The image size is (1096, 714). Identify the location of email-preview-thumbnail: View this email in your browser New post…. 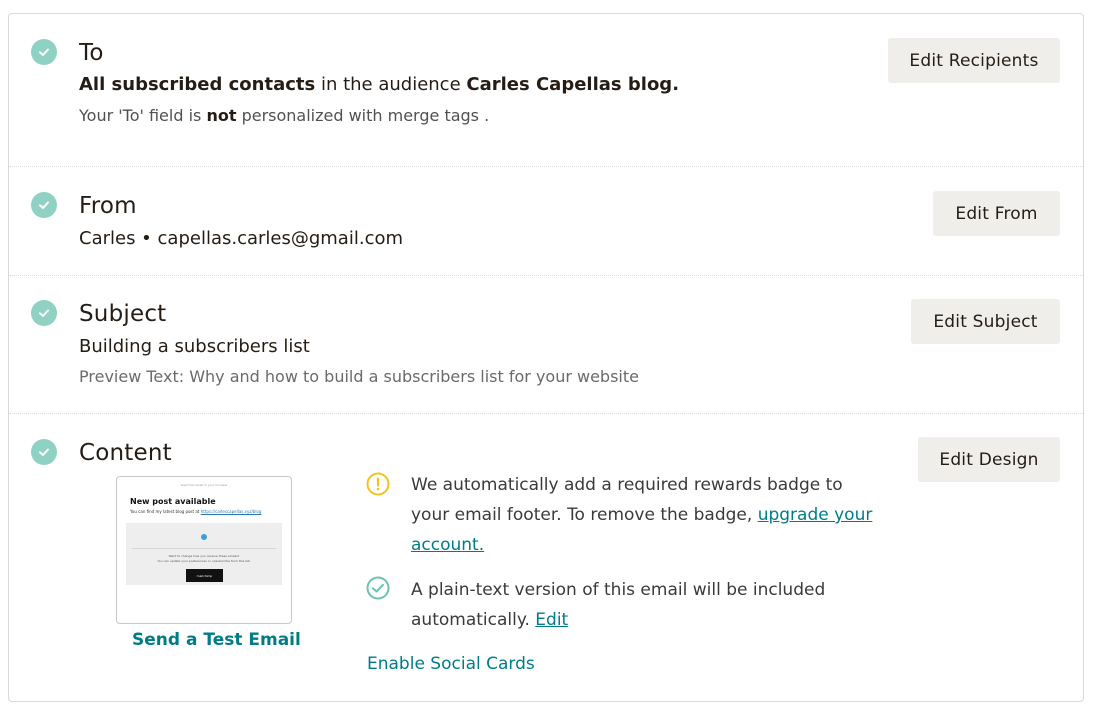
(204, 550).